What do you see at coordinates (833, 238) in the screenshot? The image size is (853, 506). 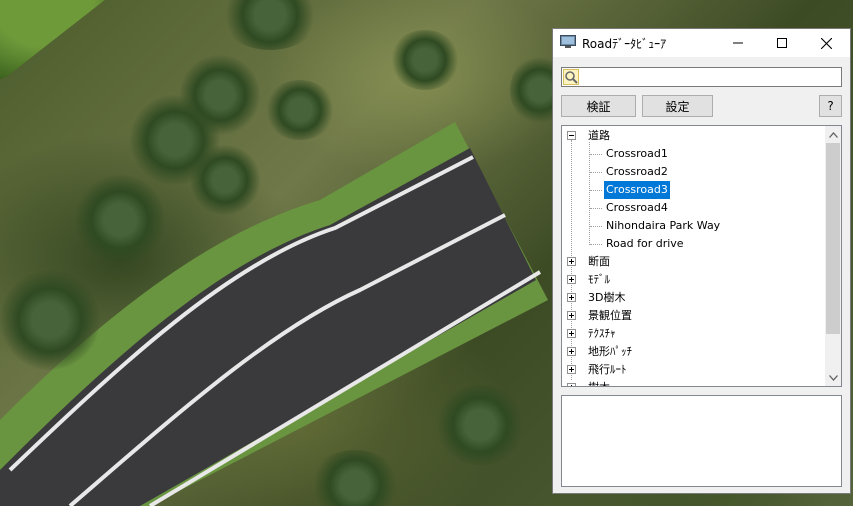 I see `scroll-thumb` at bounding box center [833, 238].